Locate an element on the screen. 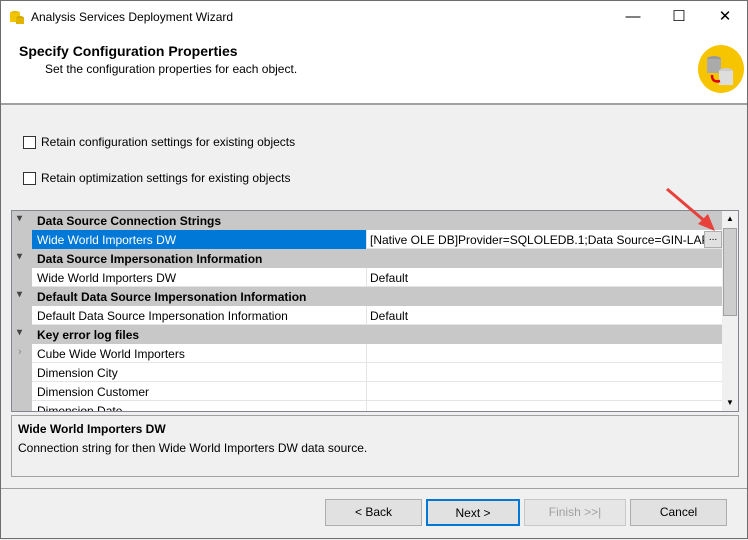 The image size is (748, 540). app-icon is located at coordinates (17, 17).